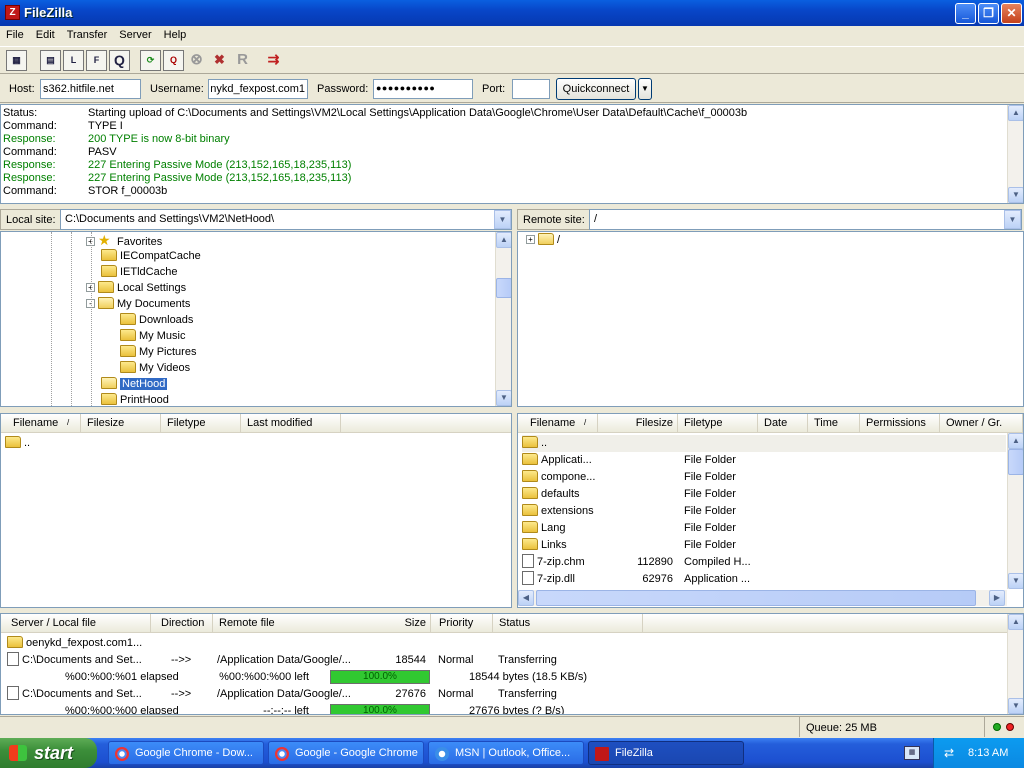 This screenshot has width=1024, height=768. I want to click on start-button: start, so click(48, 753).